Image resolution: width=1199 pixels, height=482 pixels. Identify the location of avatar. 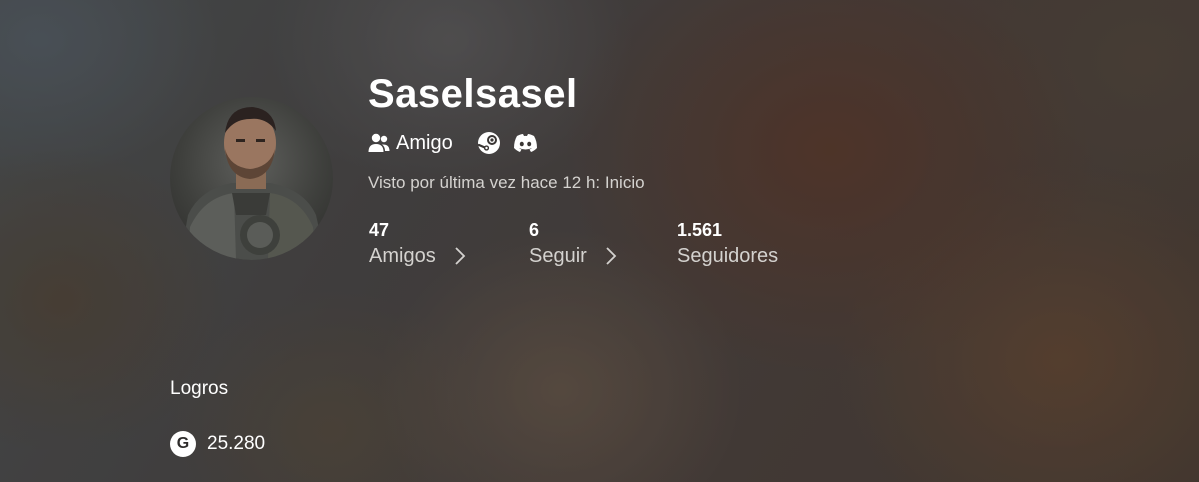
(251, 178).